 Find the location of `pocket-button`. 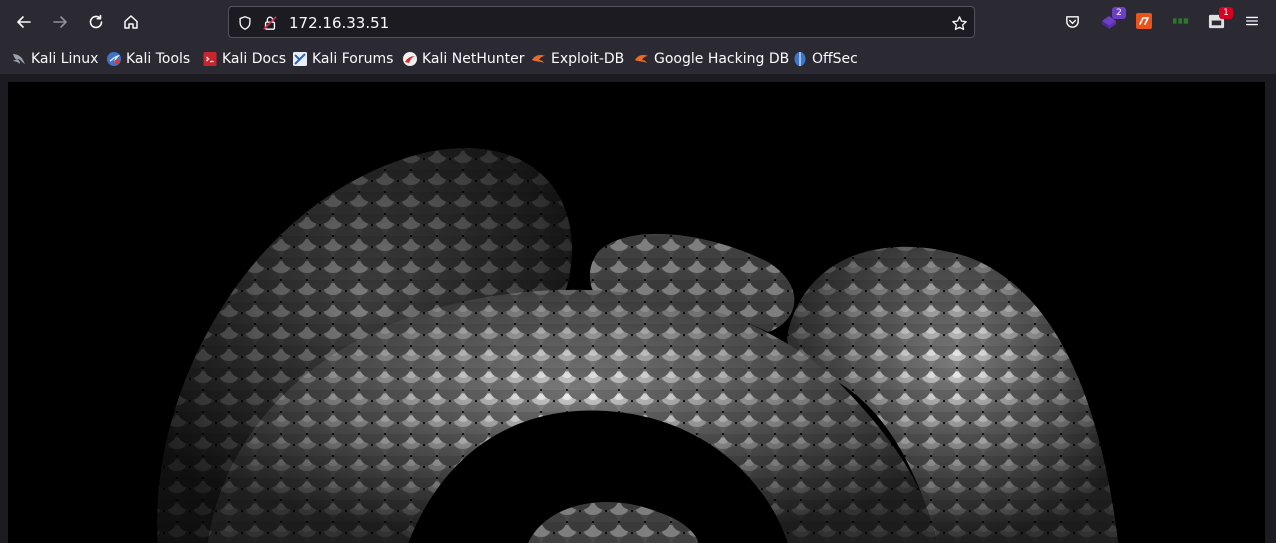

pocket-button is located at coordinates (1072, 21).